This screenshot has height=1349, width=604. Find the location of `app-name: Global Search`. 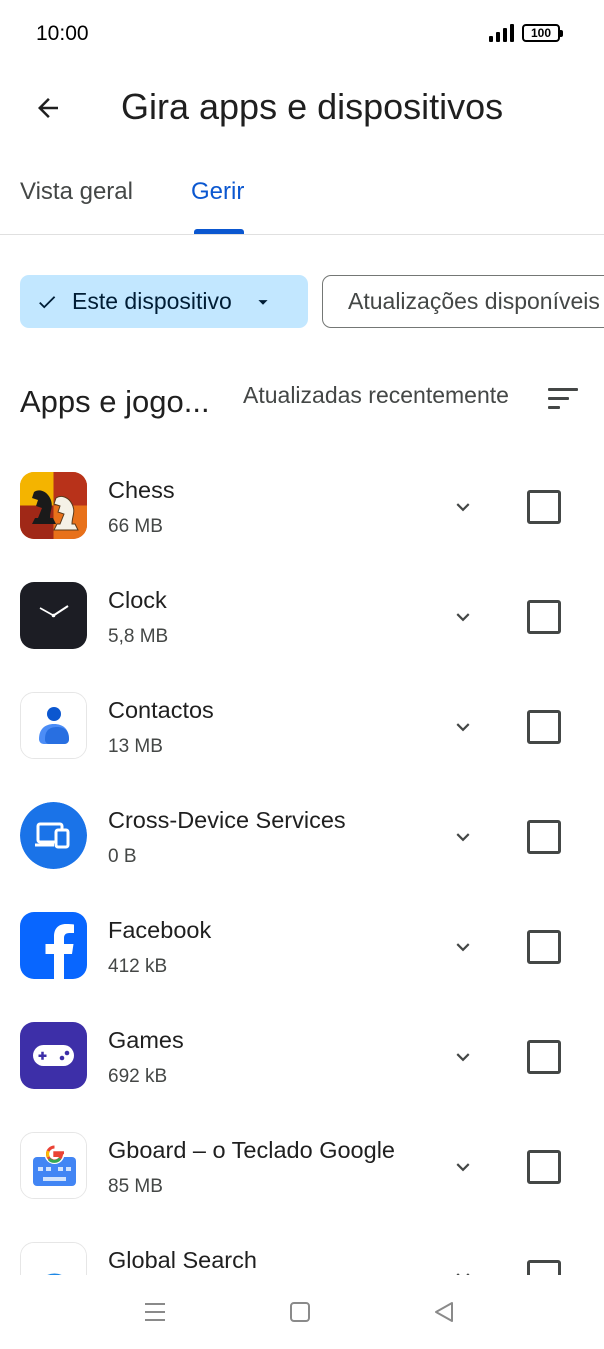

app-name: Global Search is located at coordinates (182, 1260).